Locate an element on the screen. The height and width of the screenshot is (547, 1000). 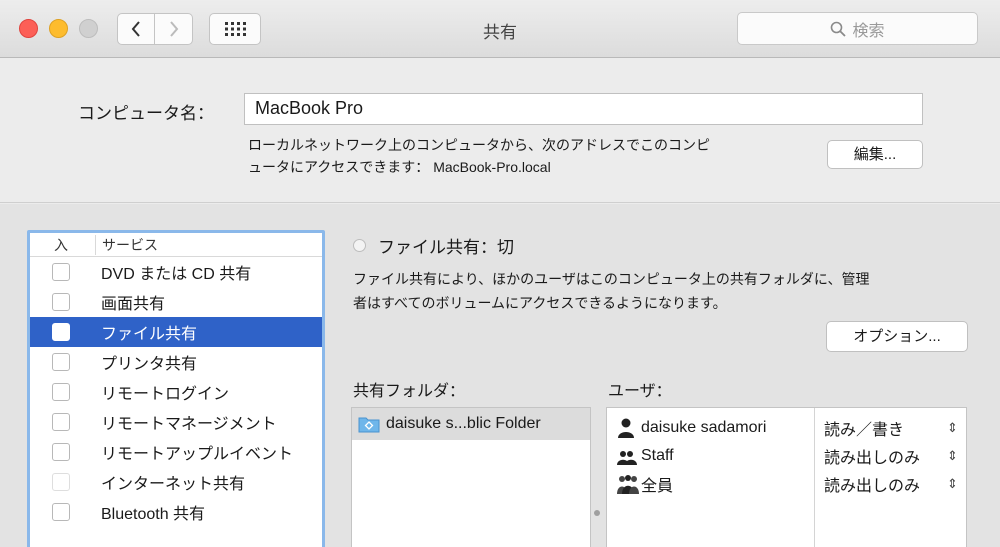
service-item-remote-login: リモートログイン is located at coordinates (176, 392).